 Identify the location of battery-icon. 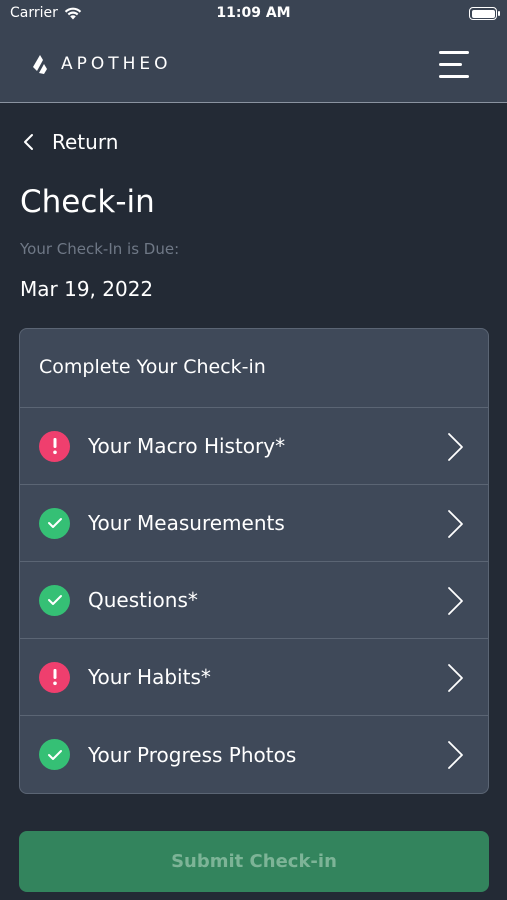
(484, 13).